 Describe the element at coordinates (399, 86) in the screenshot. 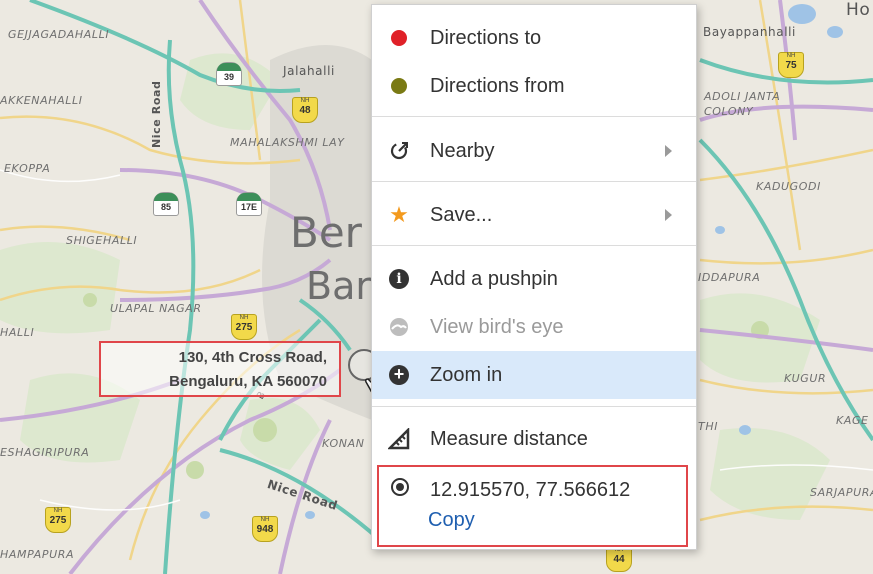

I see `olive-dot-icon` at that location.